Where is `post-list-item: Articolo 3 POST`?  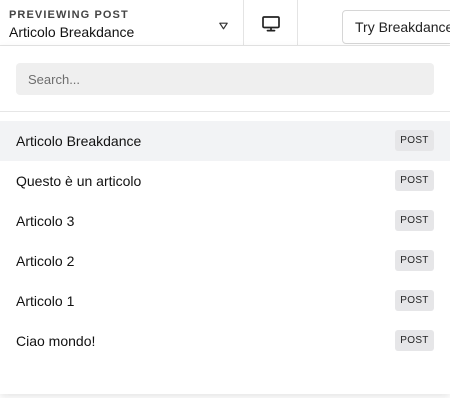
post-list-item: Articolo 3 POST is located at coordinates (225, 221).